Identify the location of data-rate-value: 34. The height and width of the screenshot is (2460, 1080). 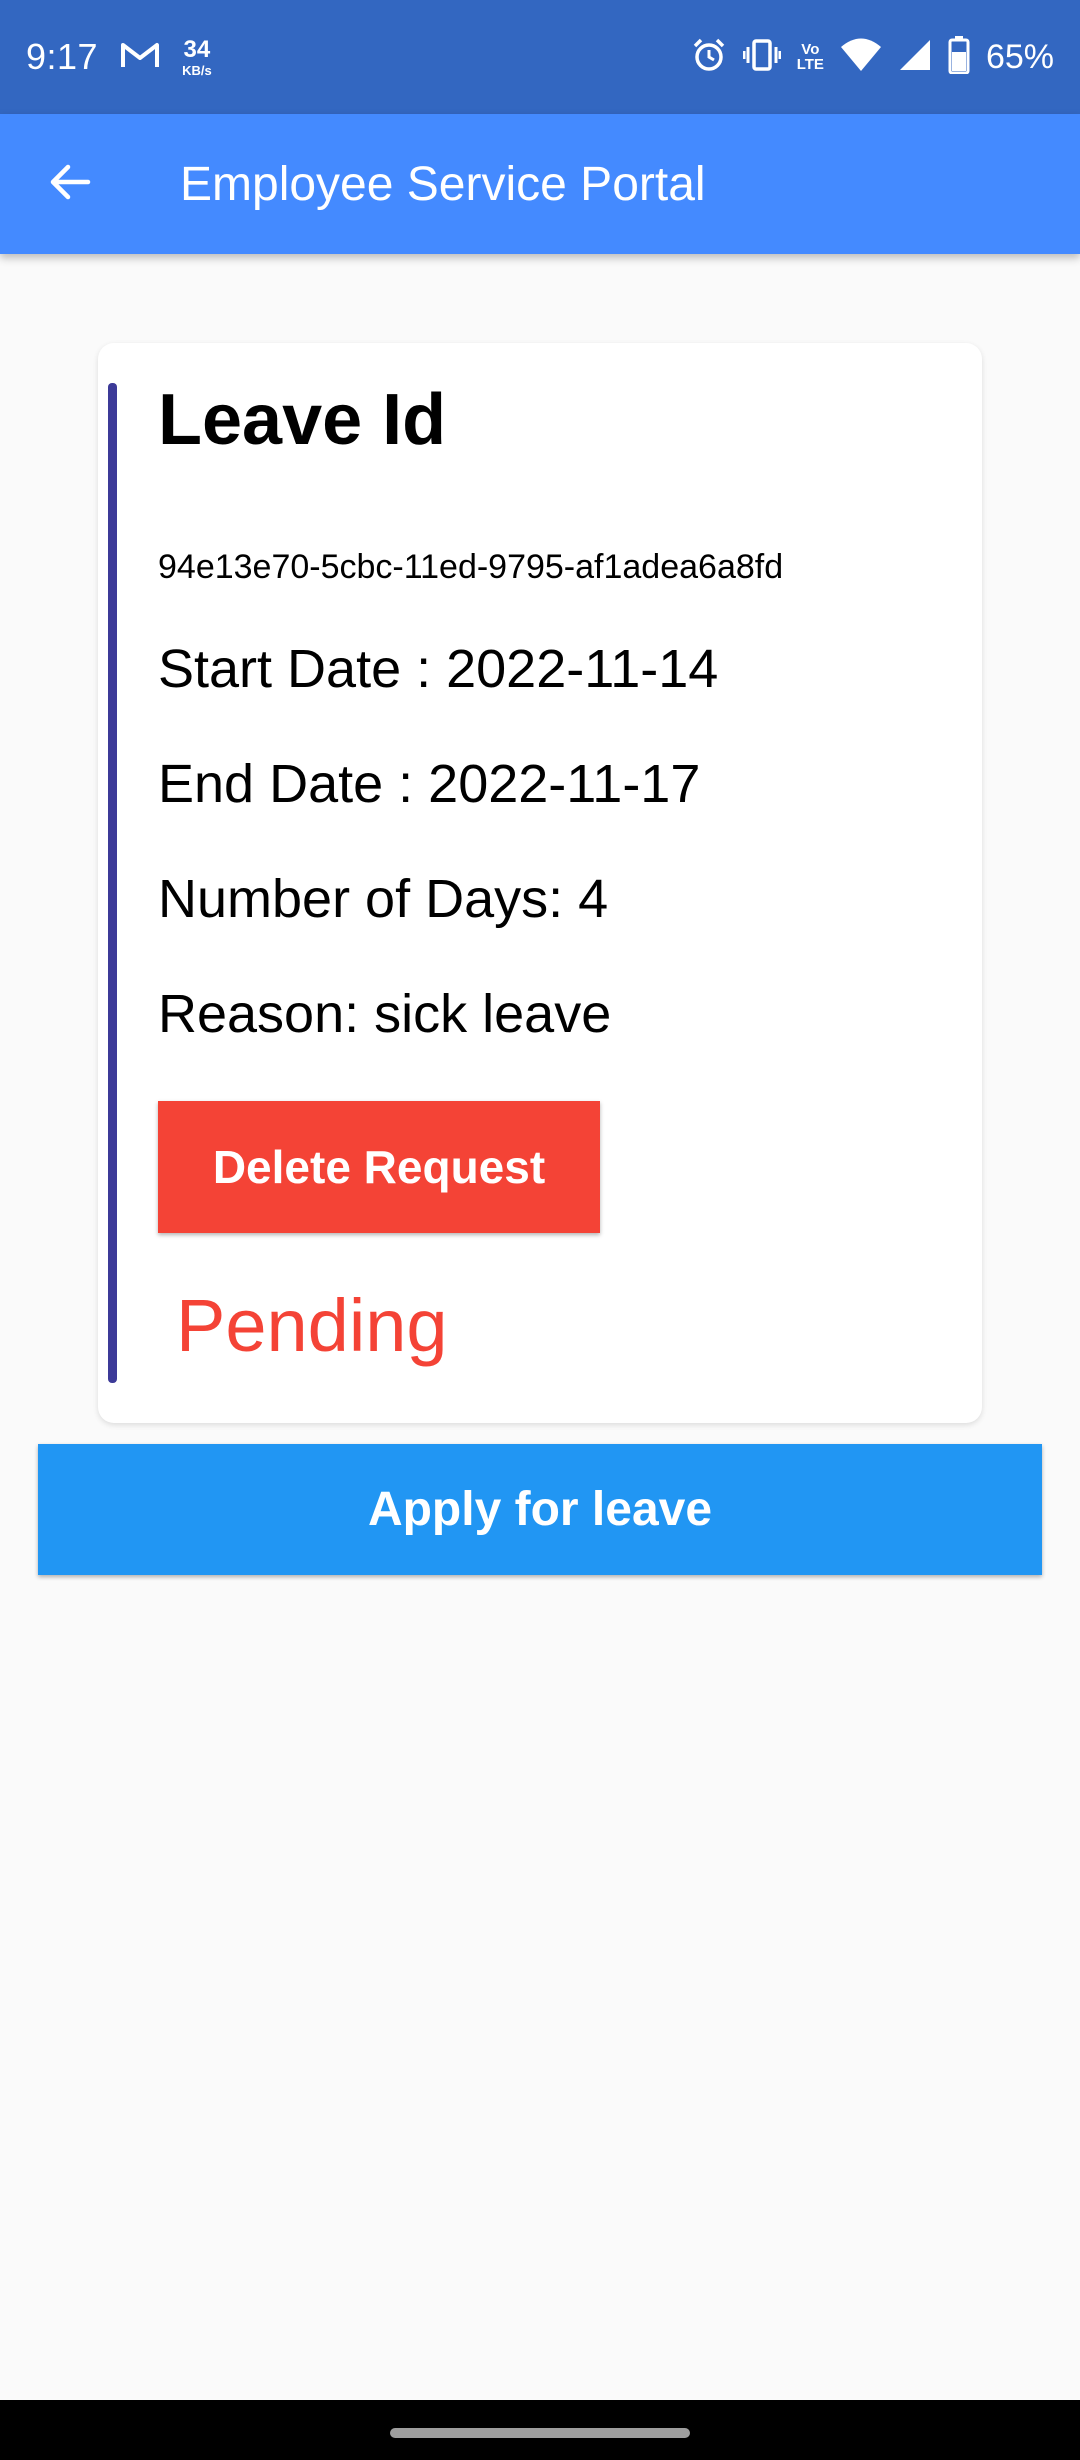
(197, 49).